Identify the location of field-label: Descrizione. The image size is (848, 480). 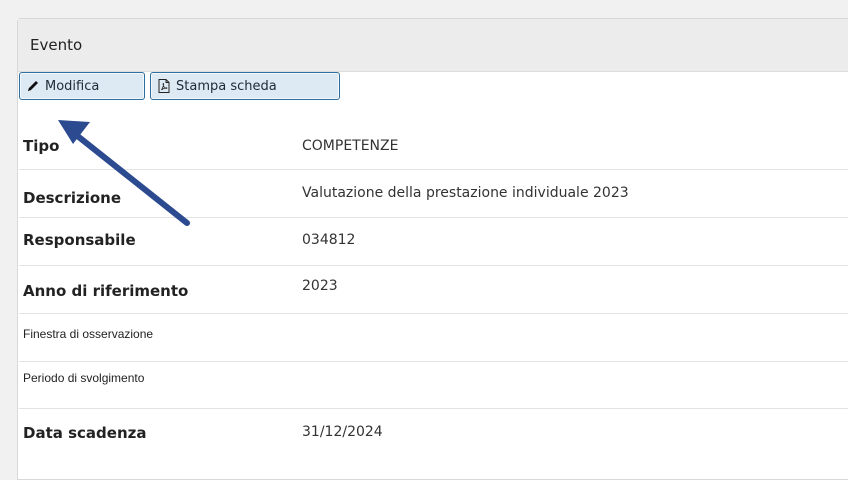
(72, 198).